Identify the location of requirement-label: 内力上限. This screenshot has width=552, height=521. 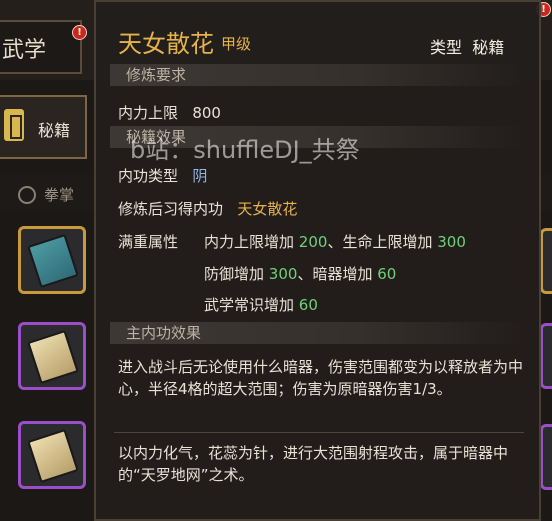
(148, 113).